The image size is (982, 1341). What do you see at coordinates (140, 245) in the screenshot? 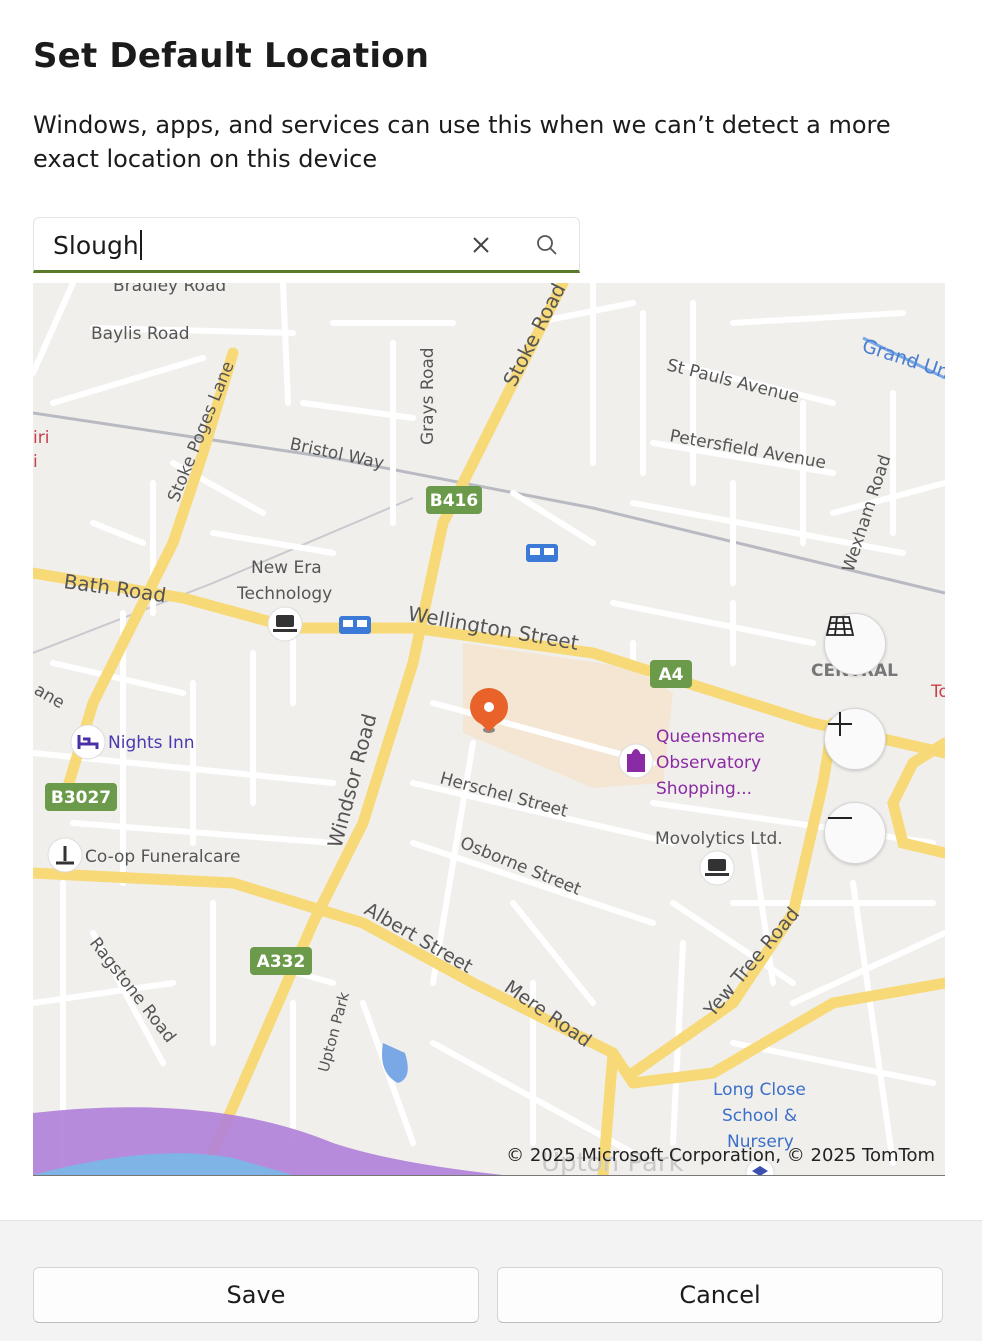
I see `text-caret` at bounding box center [140, 245].